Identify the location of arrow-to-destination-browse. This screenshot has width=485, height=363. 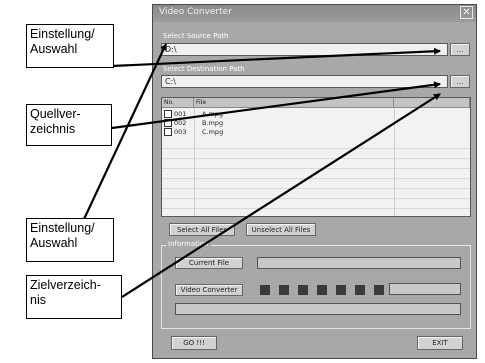
(276, 105).